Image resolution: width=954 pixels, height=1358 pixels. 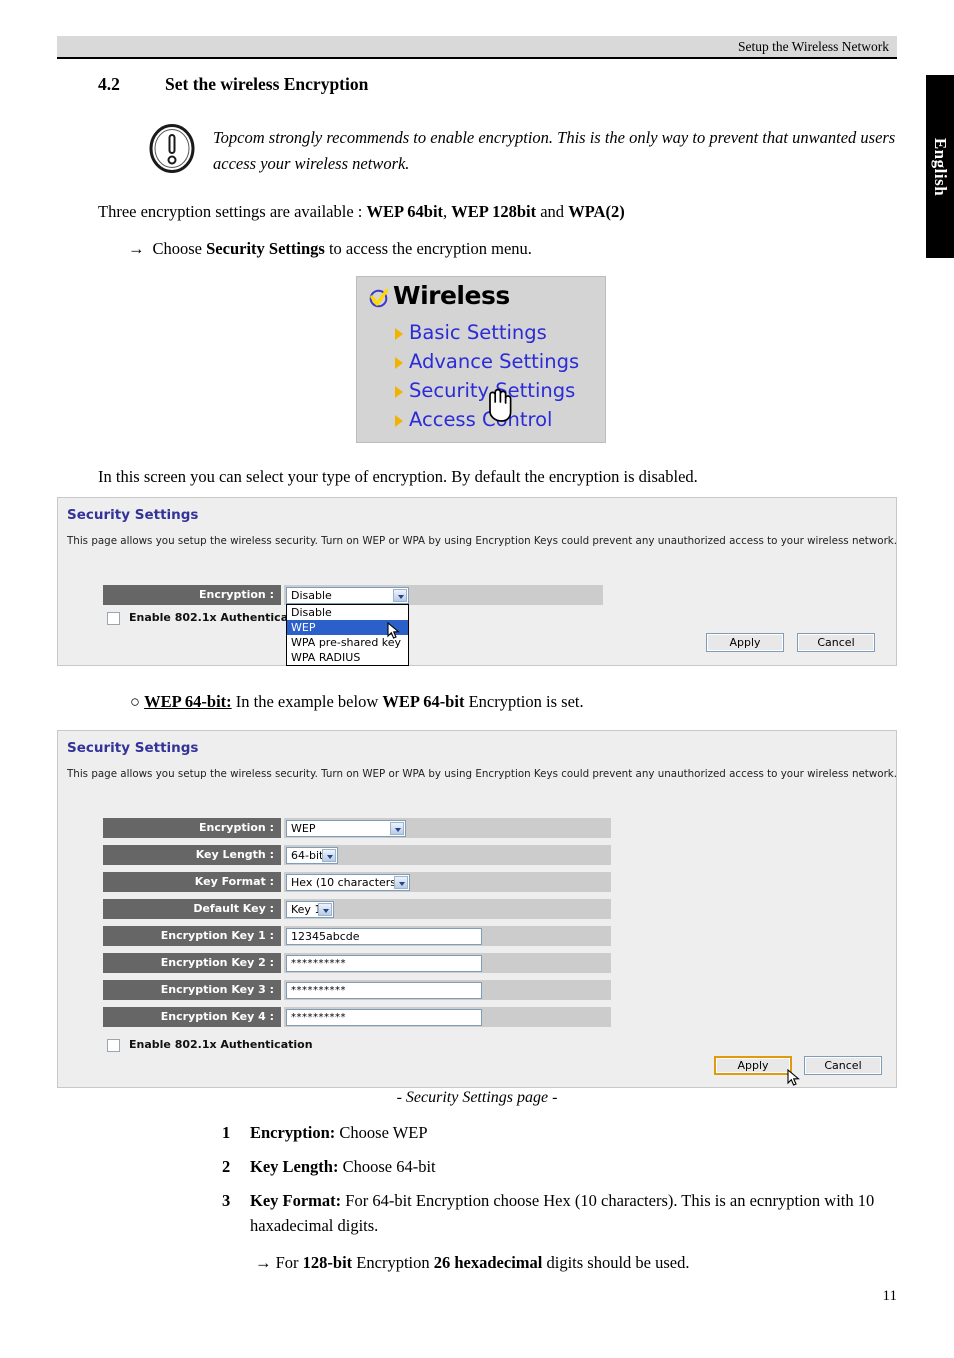 What do you see at coordinates (478, 332) in the screenshot?
I see `wireless-menu-item-basic-settings: Basic Settings` at bounding box center [478, 332].